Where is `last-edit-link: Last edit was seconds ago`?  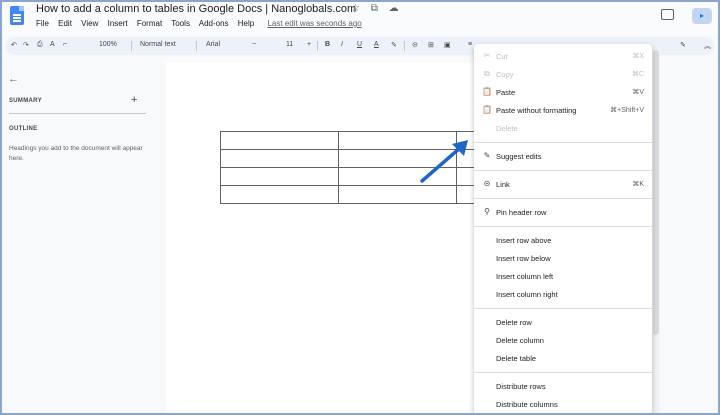
last-edit-link: Last edit was seconds ago is located at coordinates (314, 23).